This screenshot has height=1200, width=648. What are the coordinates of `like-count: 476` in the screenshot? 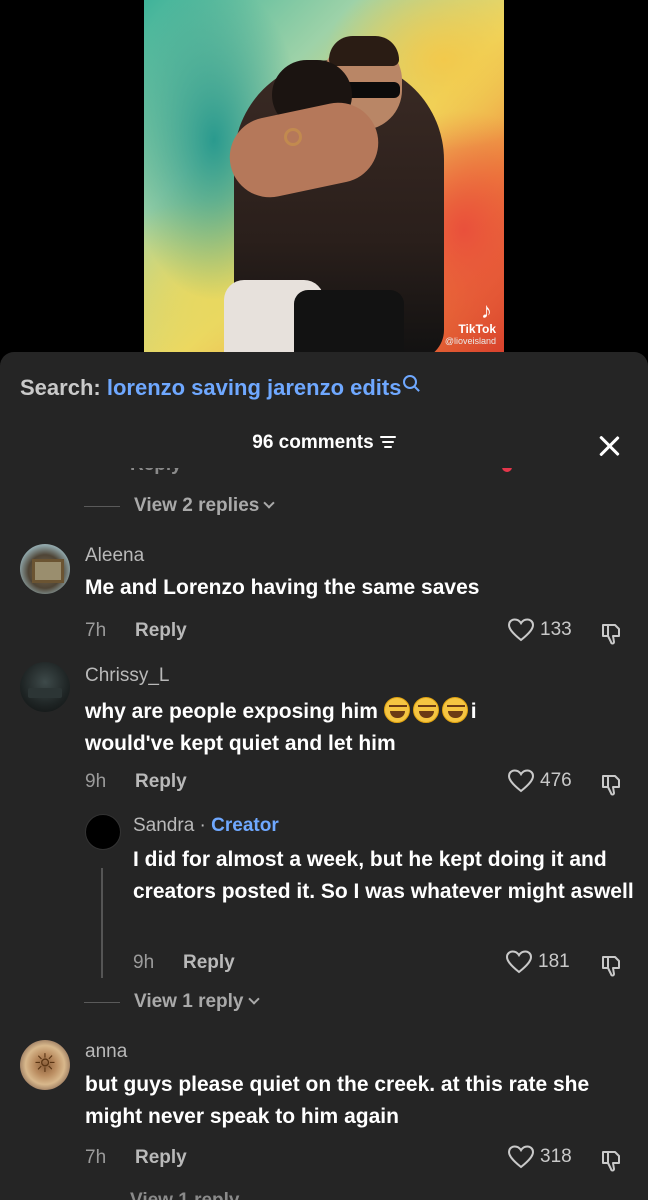 It's located at (556, 780).